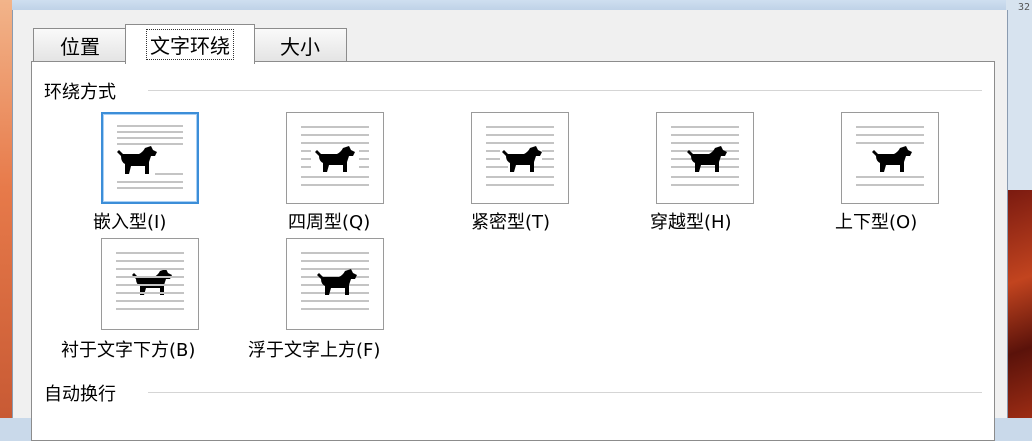  What do you see at coordinates (705, 158) in the screenshot?
I see `through-wrap-icon` at bounding box center [705, 158].